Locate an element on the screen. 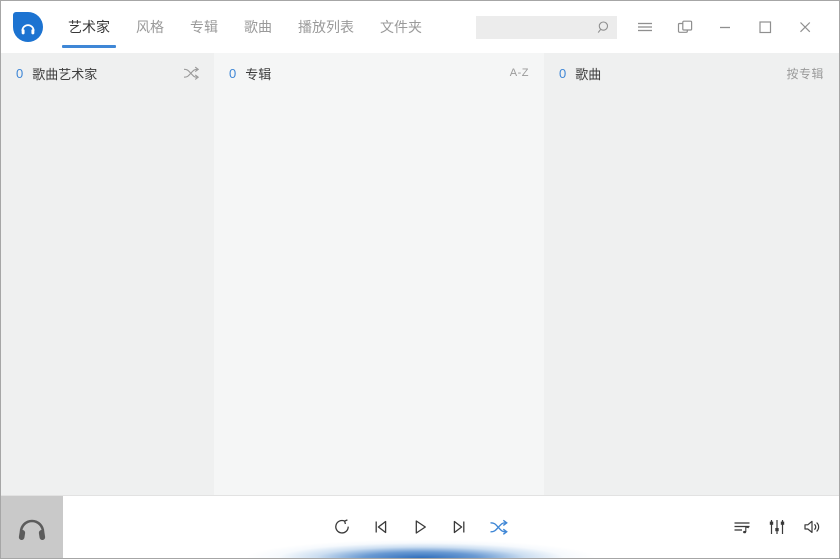 Image resolution: width=840 pixels, height=559 pixels. artists-header: 0 歌曲艺术家 is located at coordinates (107, 73).